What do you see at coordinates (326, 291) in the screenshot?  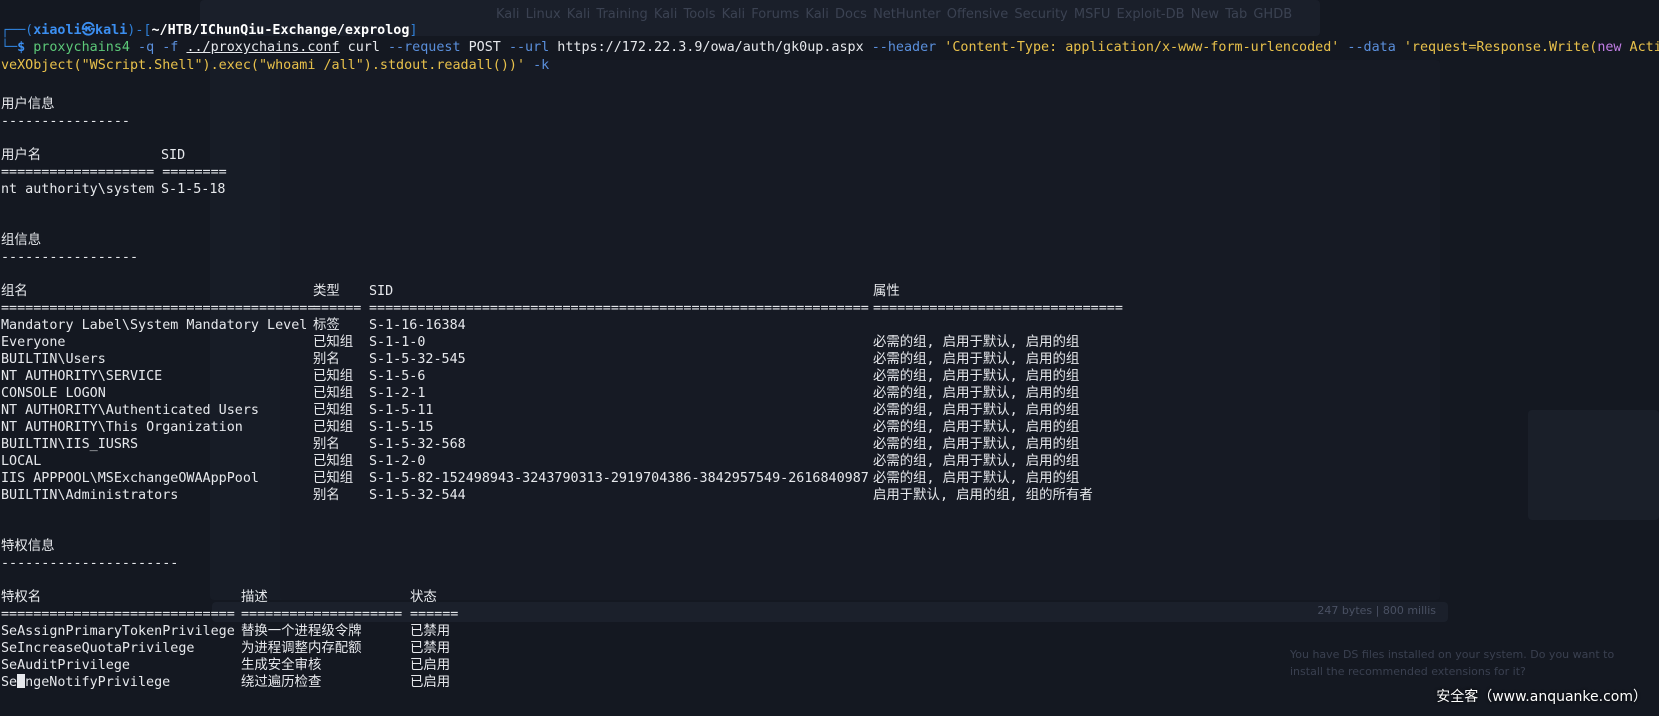 I see `group-col-type: 类型` at bounding box center [326, 291].